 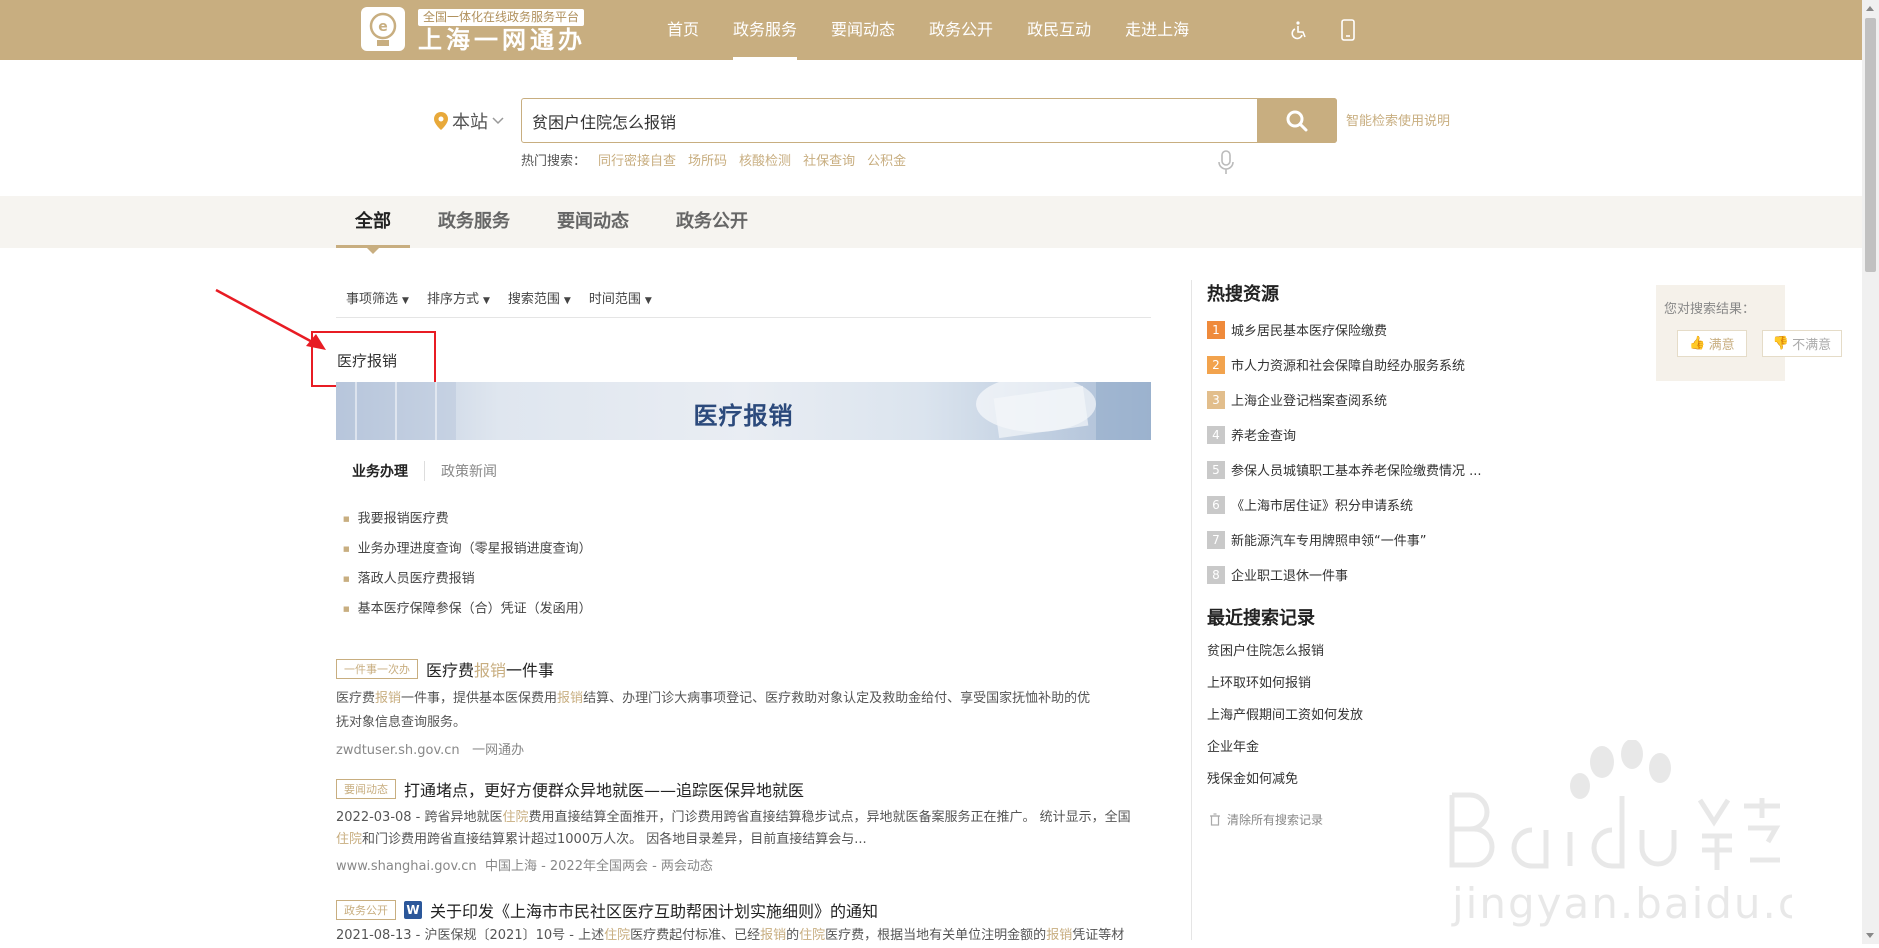 What do you see at coordinates (604, 790) in the screenshot?
I see `result-title-link: 打通堵点，更好方便群众异地就医——追踪医保异地就医` at bounding box center [604, 790].